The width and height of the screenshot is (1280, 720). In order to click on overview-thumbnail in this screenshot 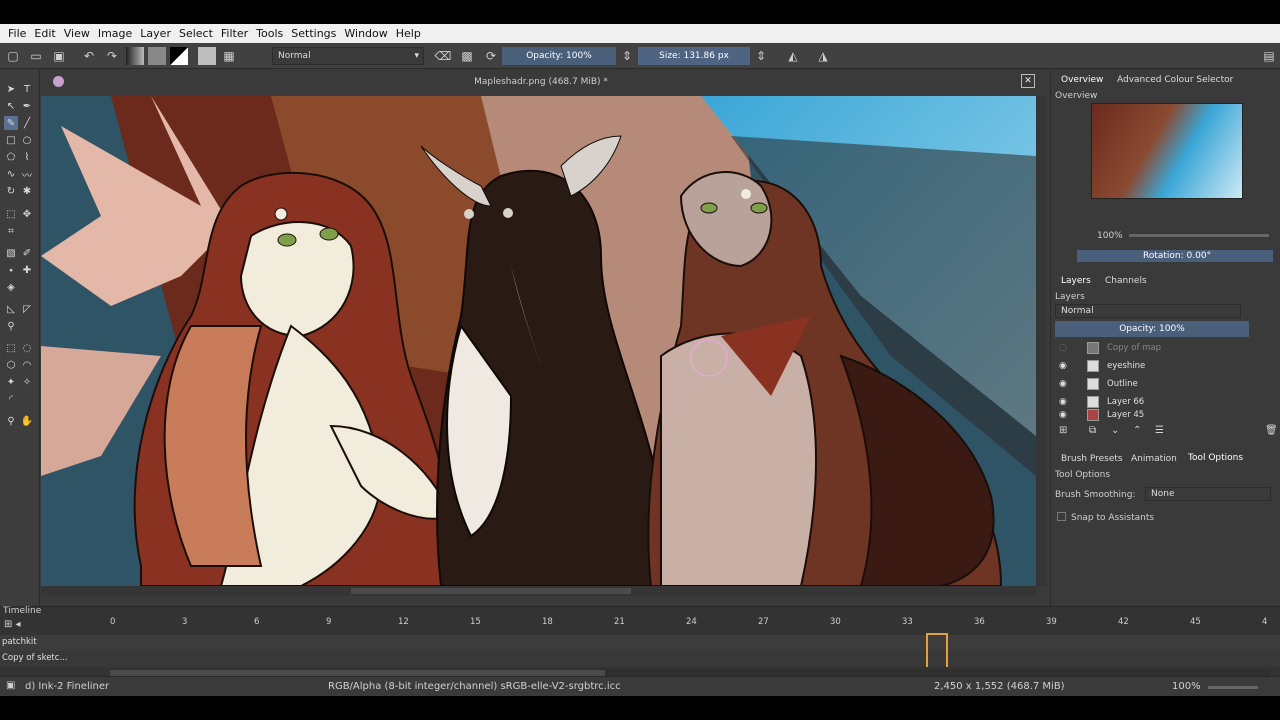, I will do `click(1167, 151)`.